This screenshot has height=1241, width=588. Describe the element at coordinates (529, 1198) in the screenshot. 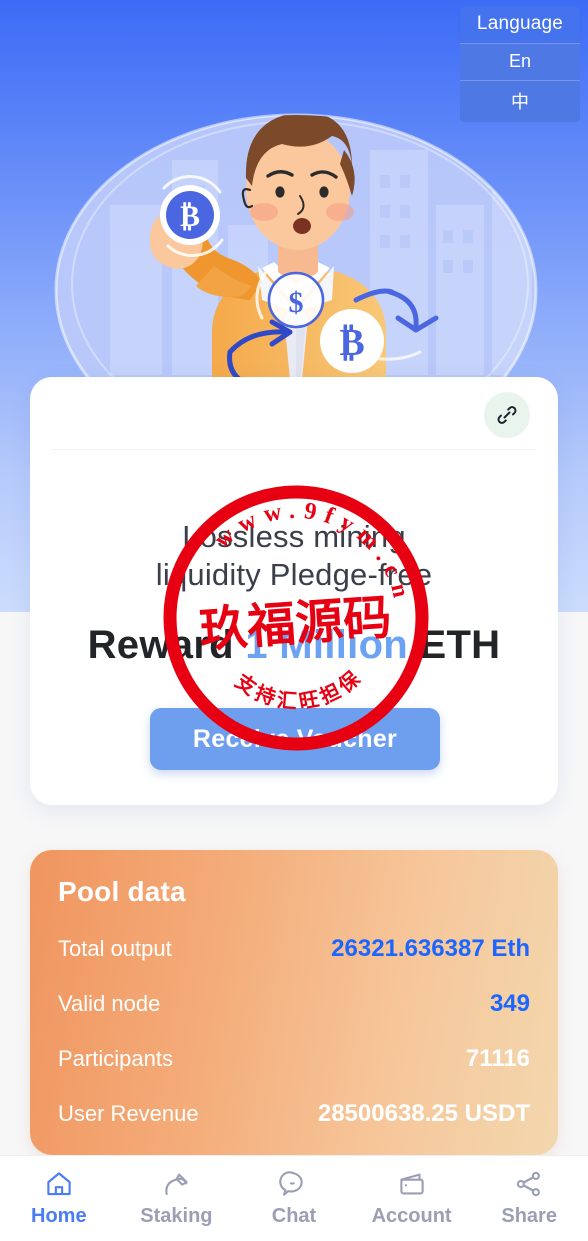

I see `nav-item-share: Share` at that location.